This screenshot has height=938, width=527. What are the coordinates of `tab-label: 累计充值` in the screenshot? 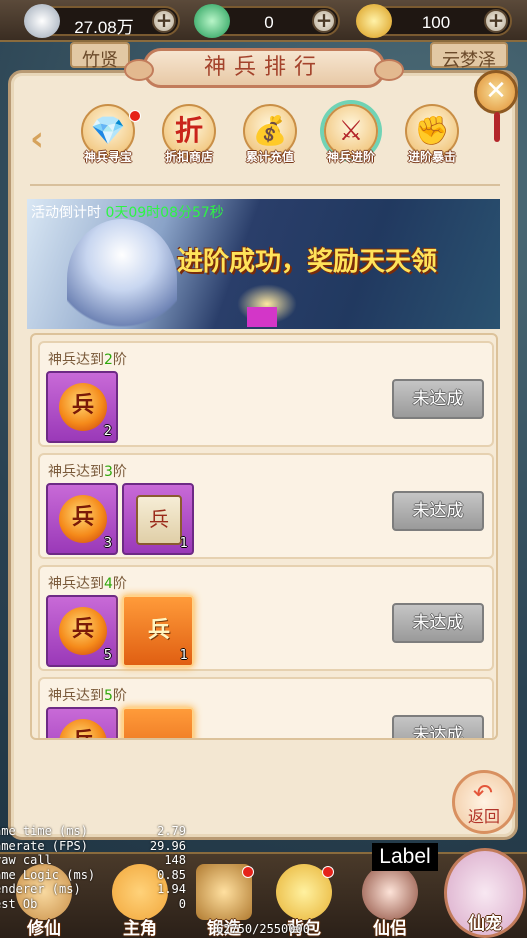 It's located at (269, 157).